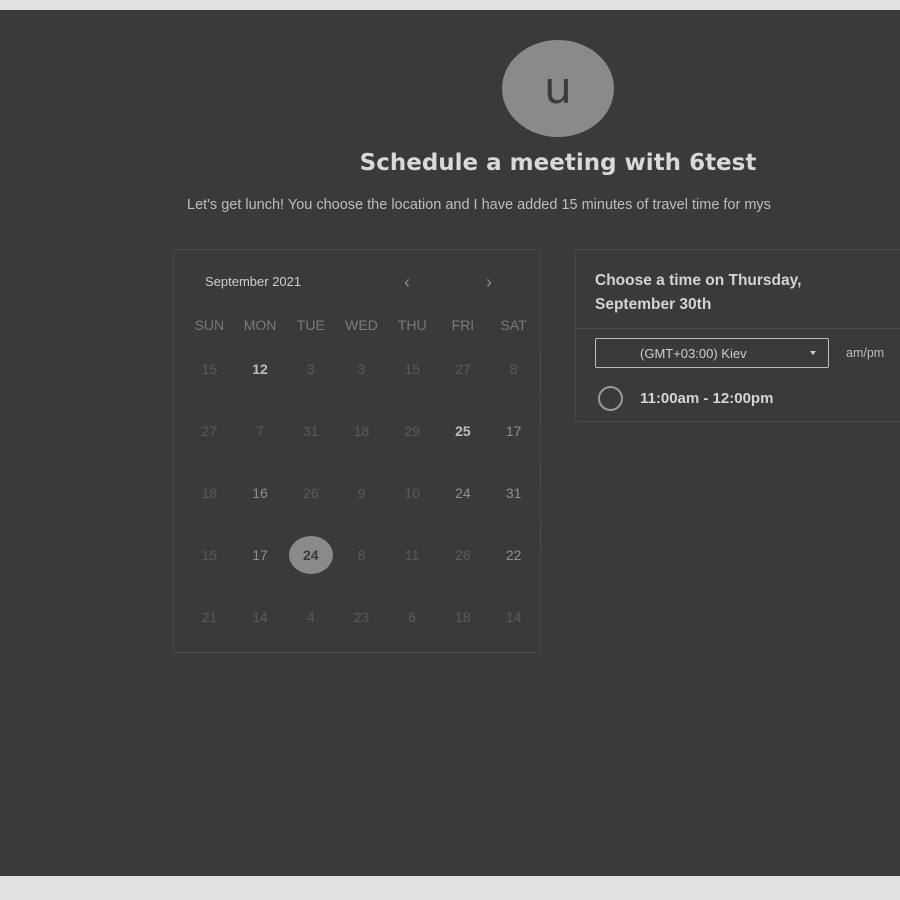 The width and height of the screenshot is (900, 900). What do you see at coordinates (412, 493) in the screenshot?
I see `calendar-day-number: 10` at bounding box center [412, 493].